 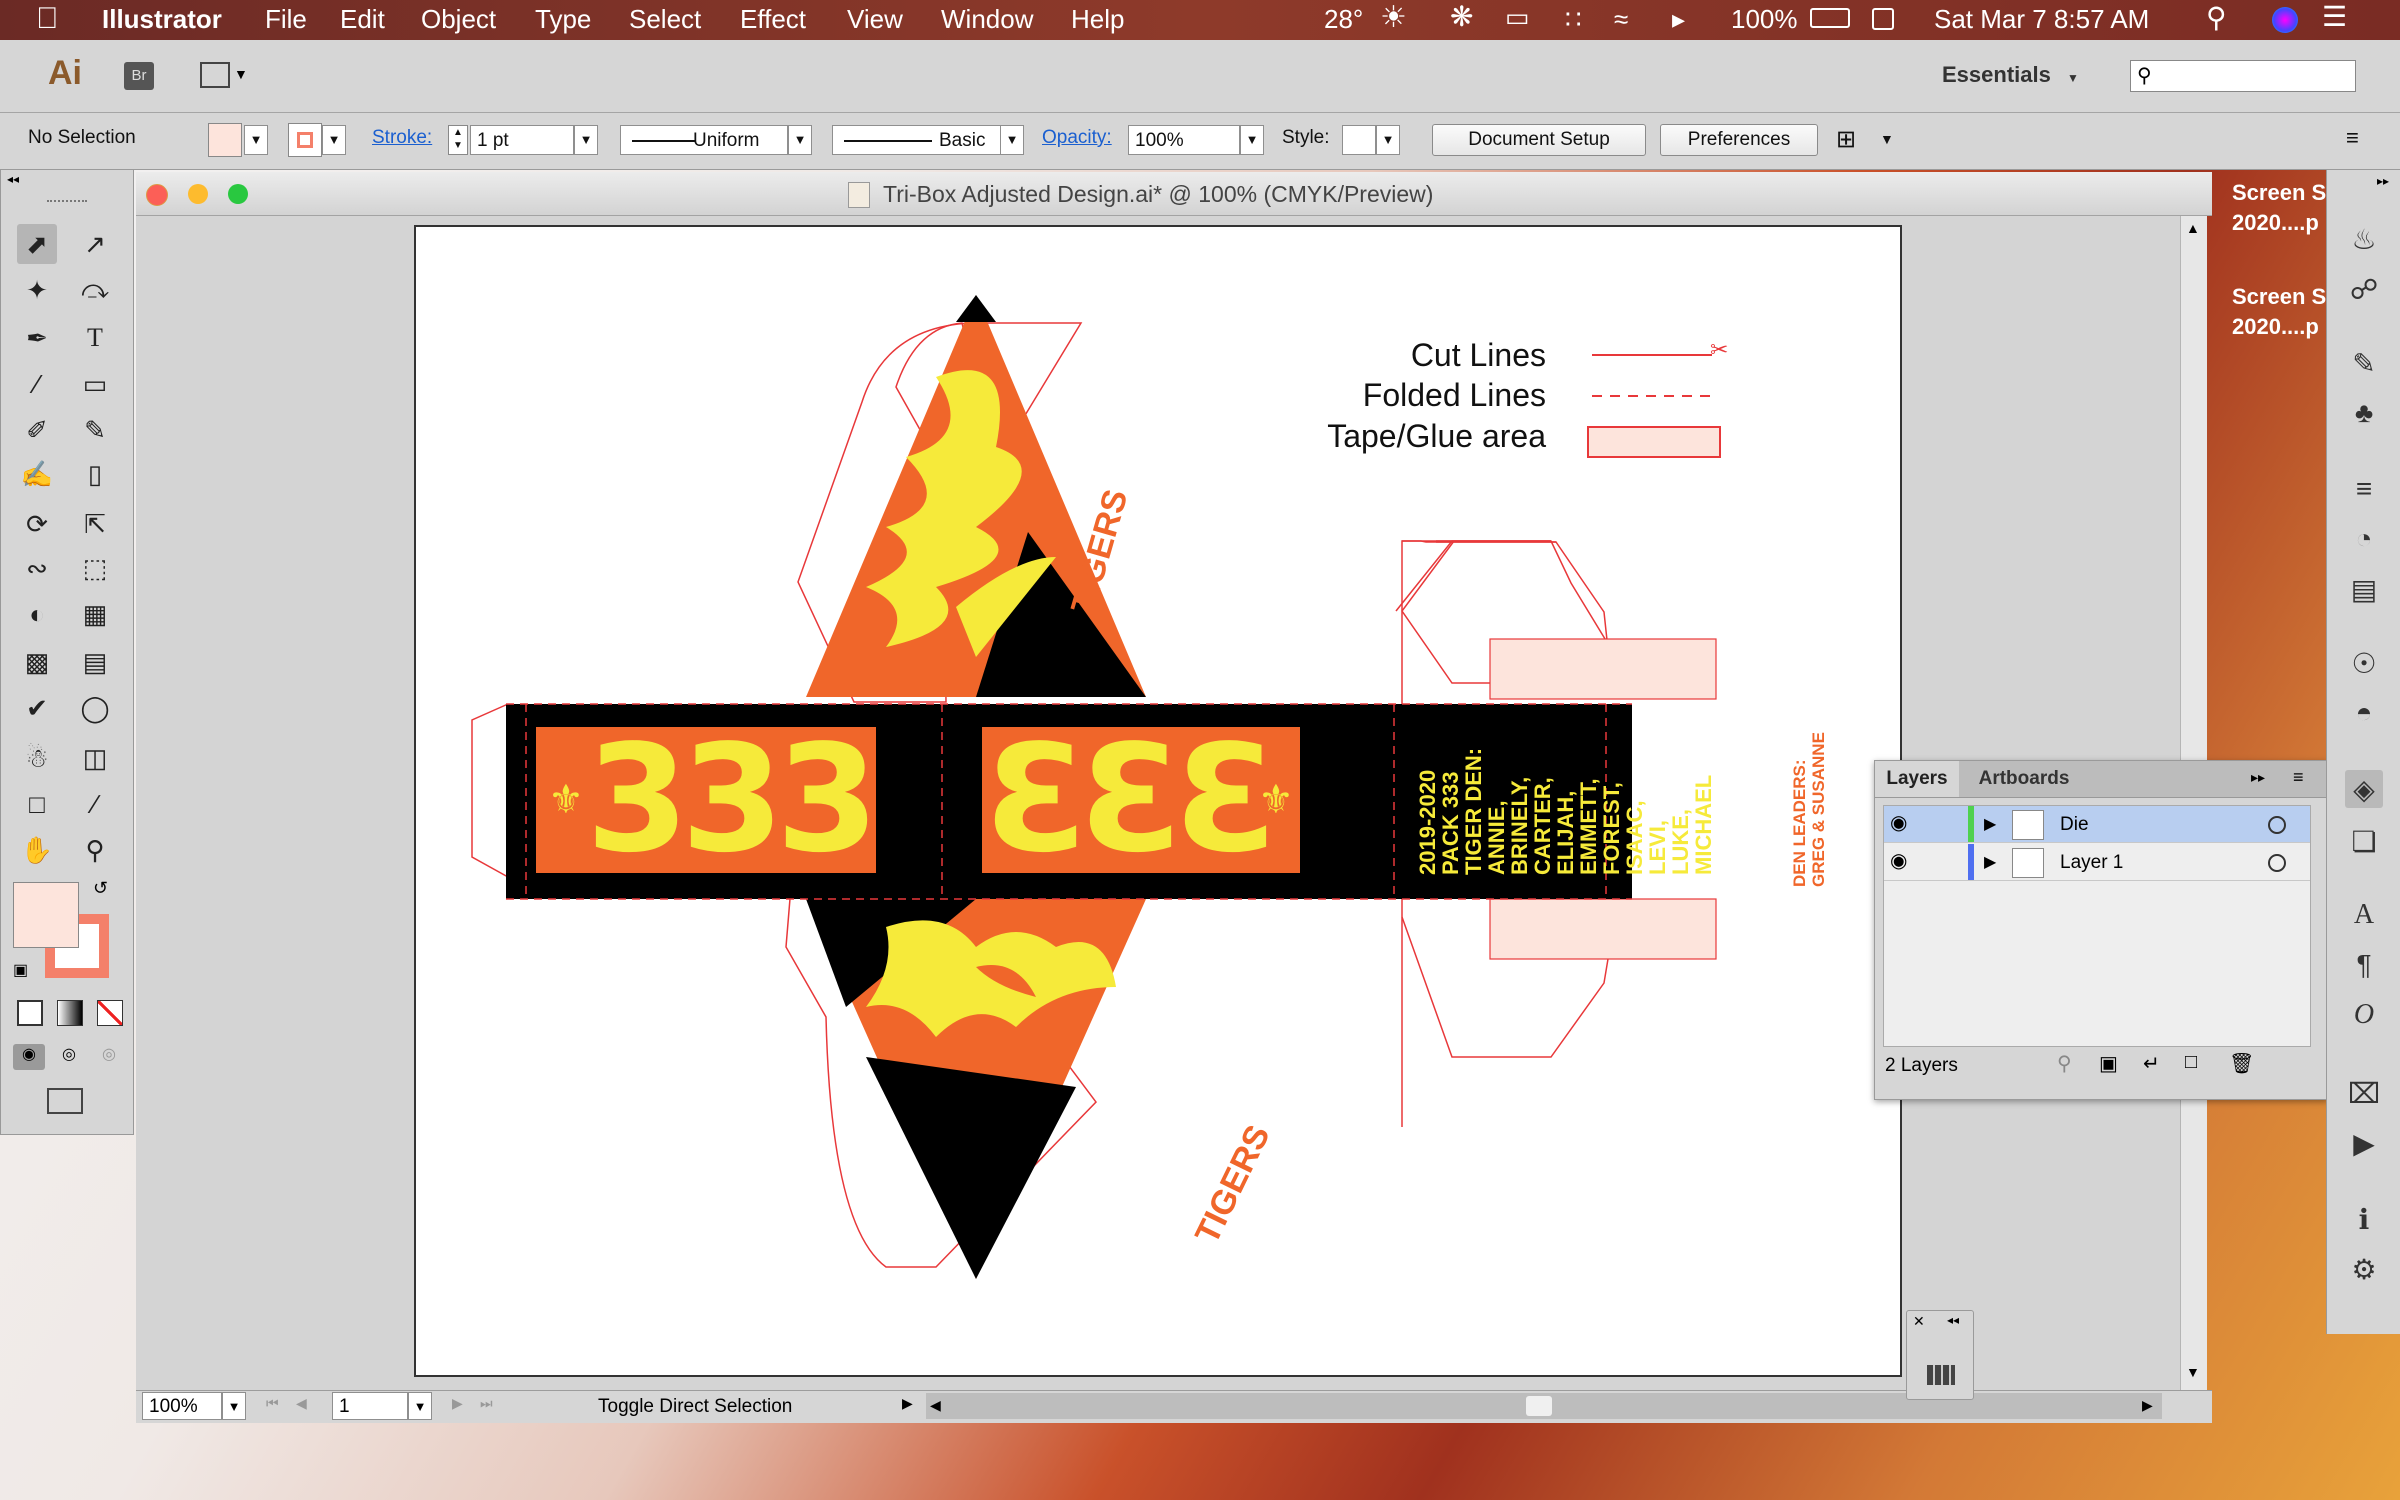 What do you see at coordinates (2364, 363) in the screenshot?
I see `brushes-icon: ✎` at bounding box center [2364, 363].